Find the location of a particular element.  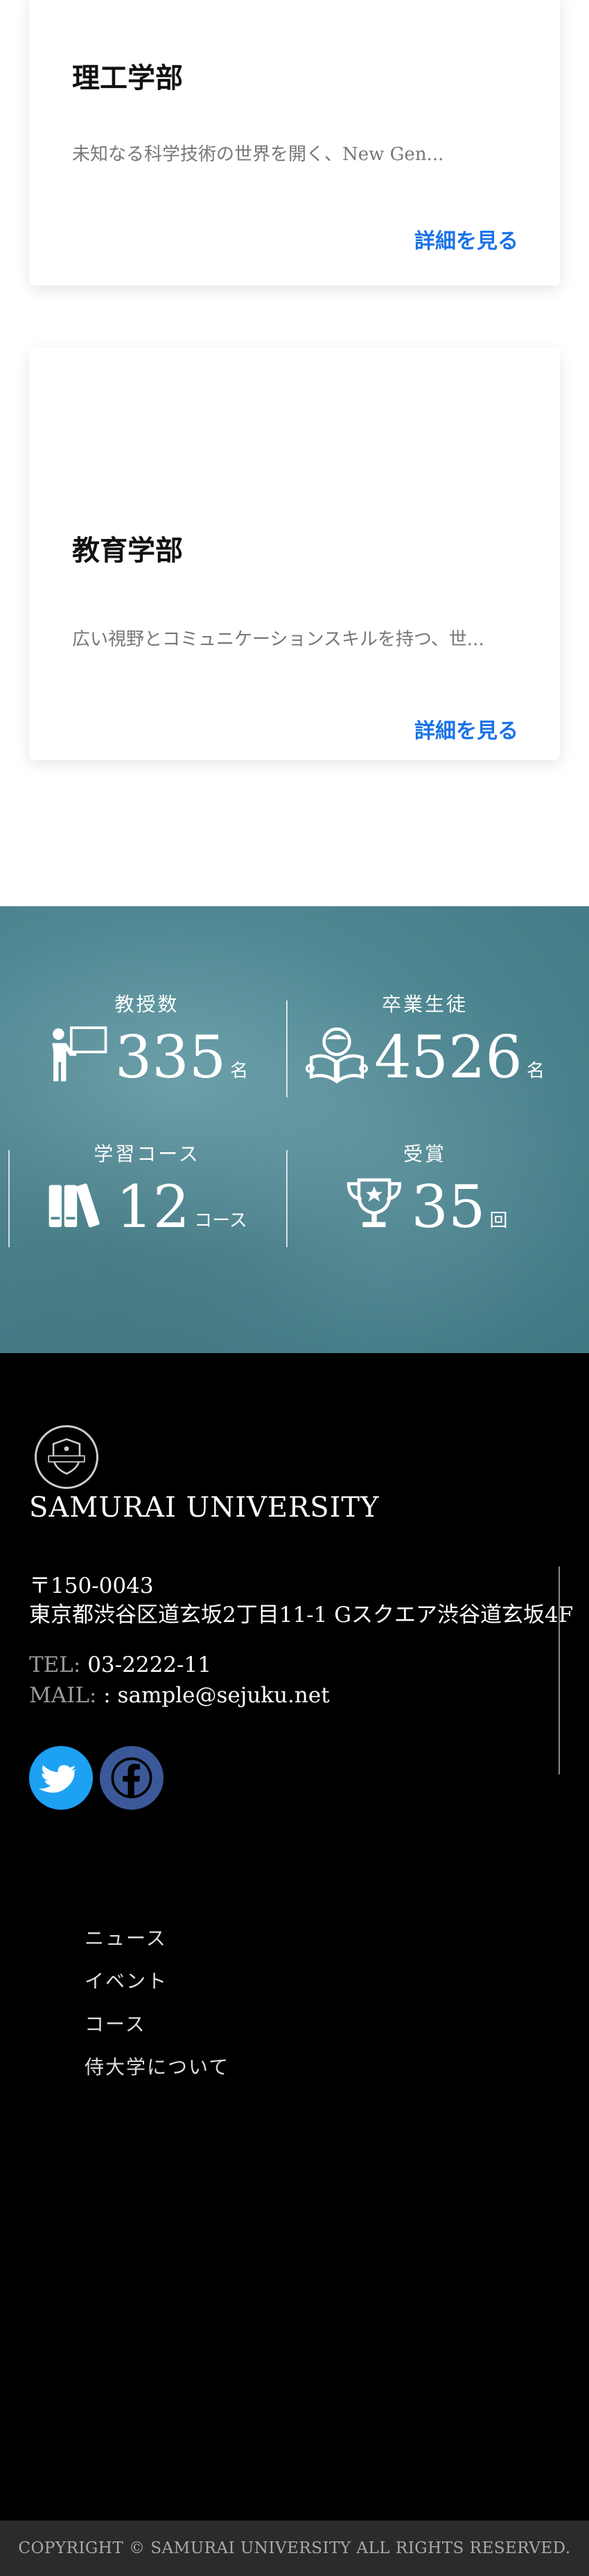

mail-label: MAIL: is located at coordinates (63, 1696).